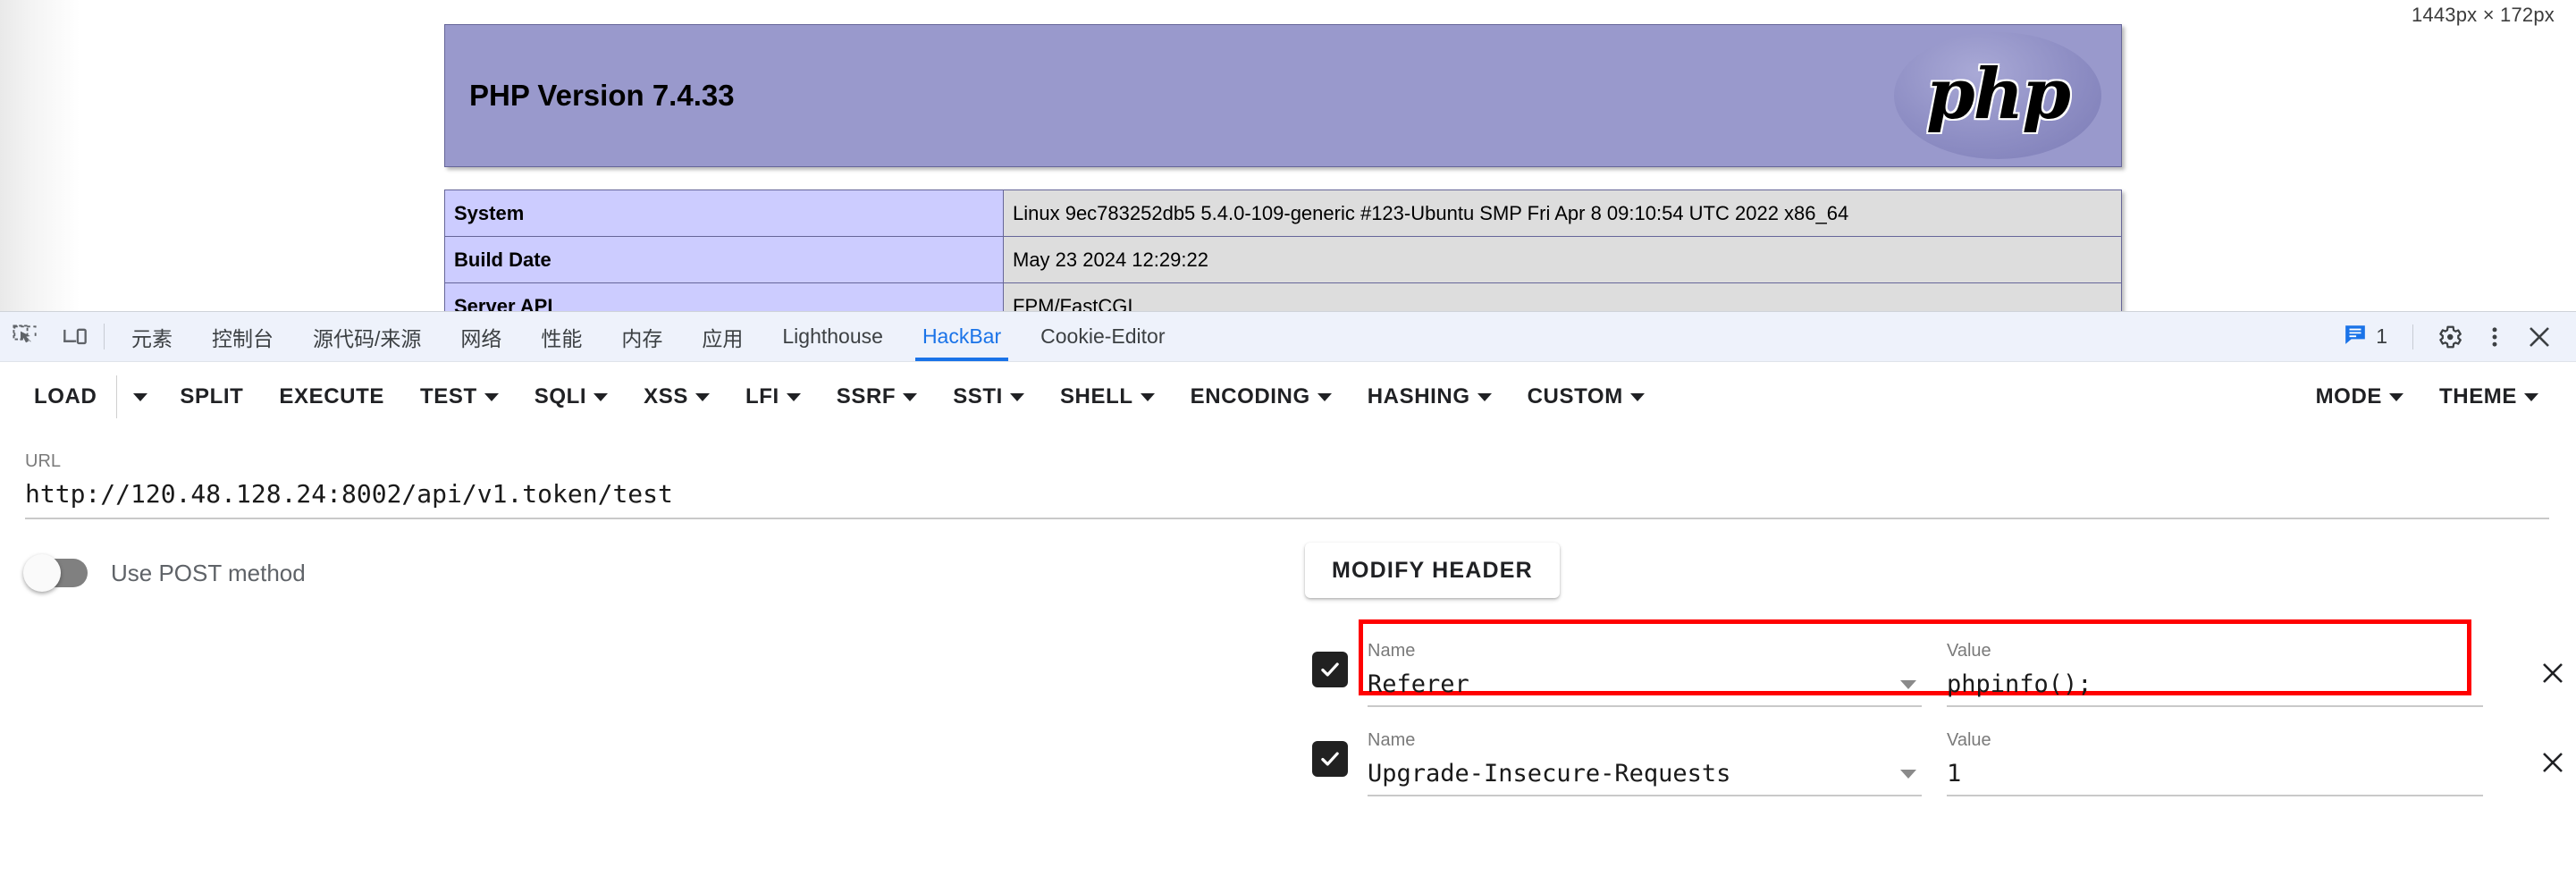 The width and height of the screenshot is (2576, 876). Describe the element at coordinates (2540, 337) in the screenshot. I see `close-icon` at that location.